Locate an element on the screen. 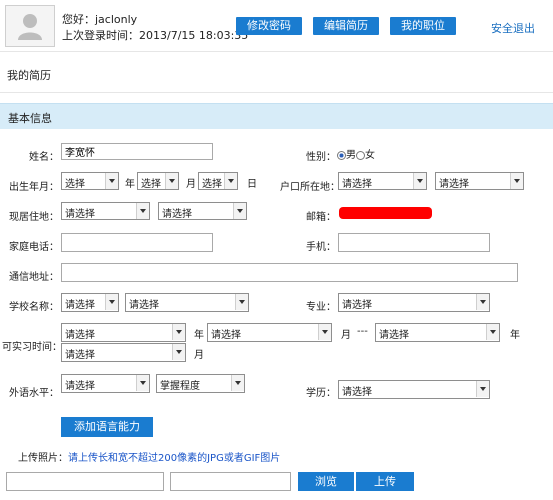 Image resolution: width=553 pixels, height=500 pixels. photo-row: 上传照片：请上传长和宽不超过200像素的JPG或者GIF图片 is located at coordinates (149, 456).